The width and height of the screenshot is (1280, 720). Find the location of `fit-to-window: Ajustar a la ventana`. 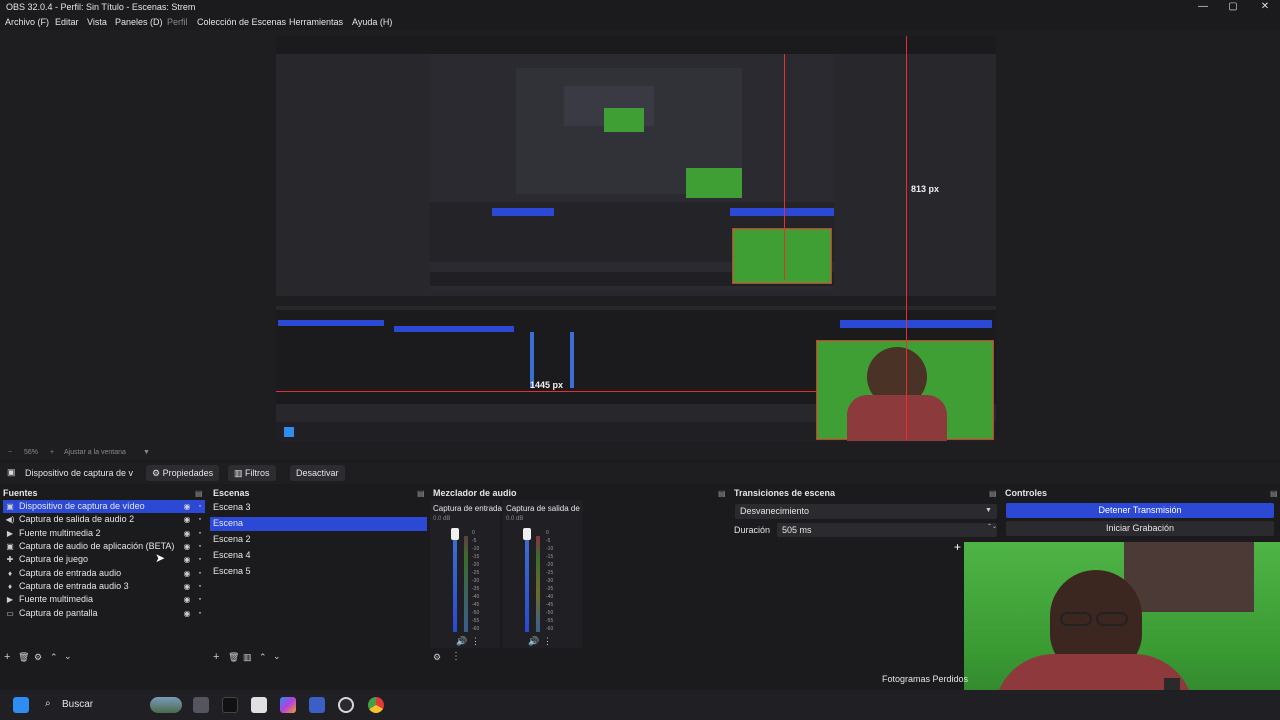

fit-to-window: Ajustar a la ventana is located at coordinates (95, 452).